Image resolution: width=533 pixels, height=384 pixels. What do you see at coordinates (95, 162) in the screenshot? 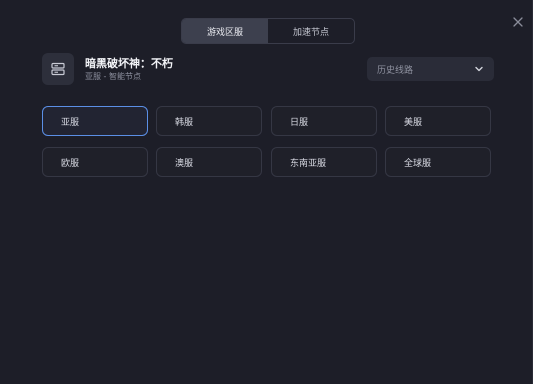
I see `region-europe: 欧服` at bounding box center [95, 162].